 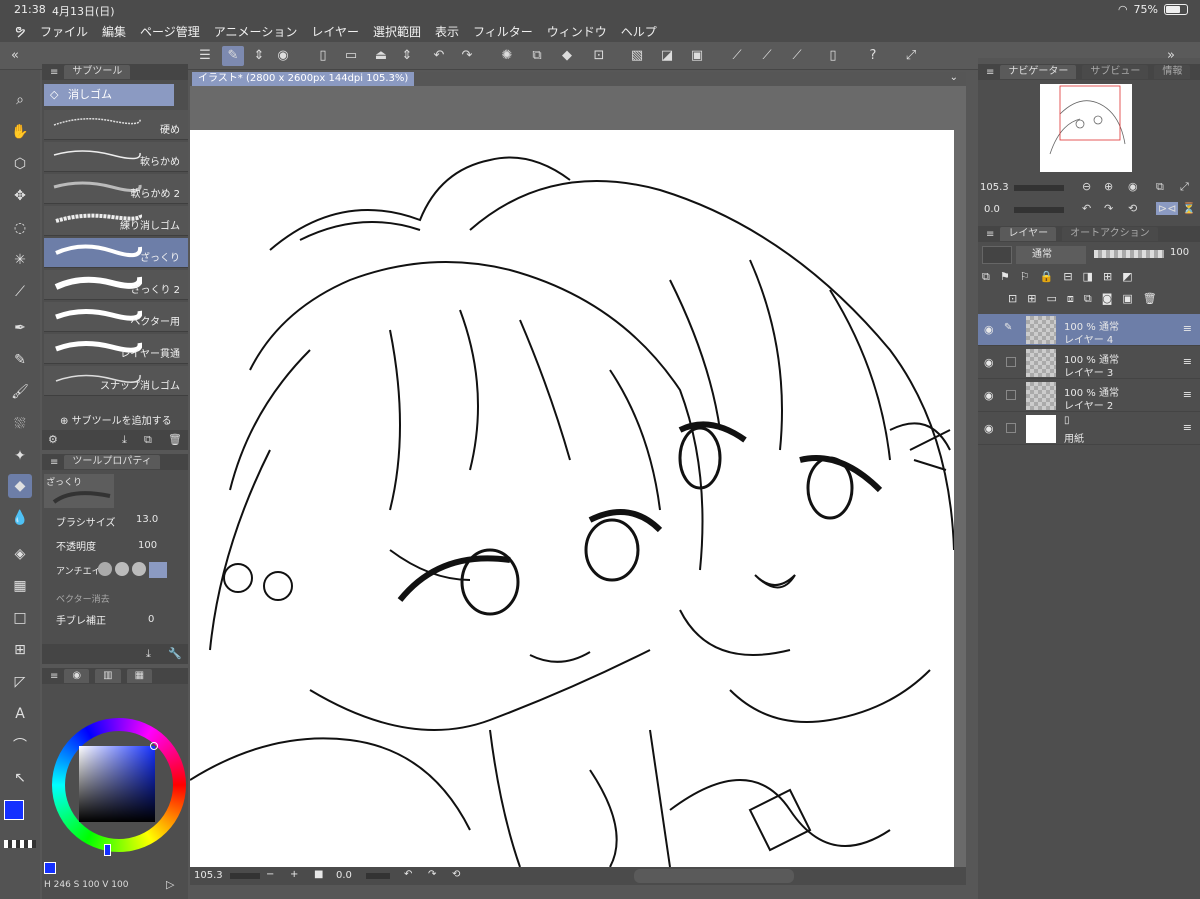 I want to click on fit-icon: ■, so click(x=318, y=874).